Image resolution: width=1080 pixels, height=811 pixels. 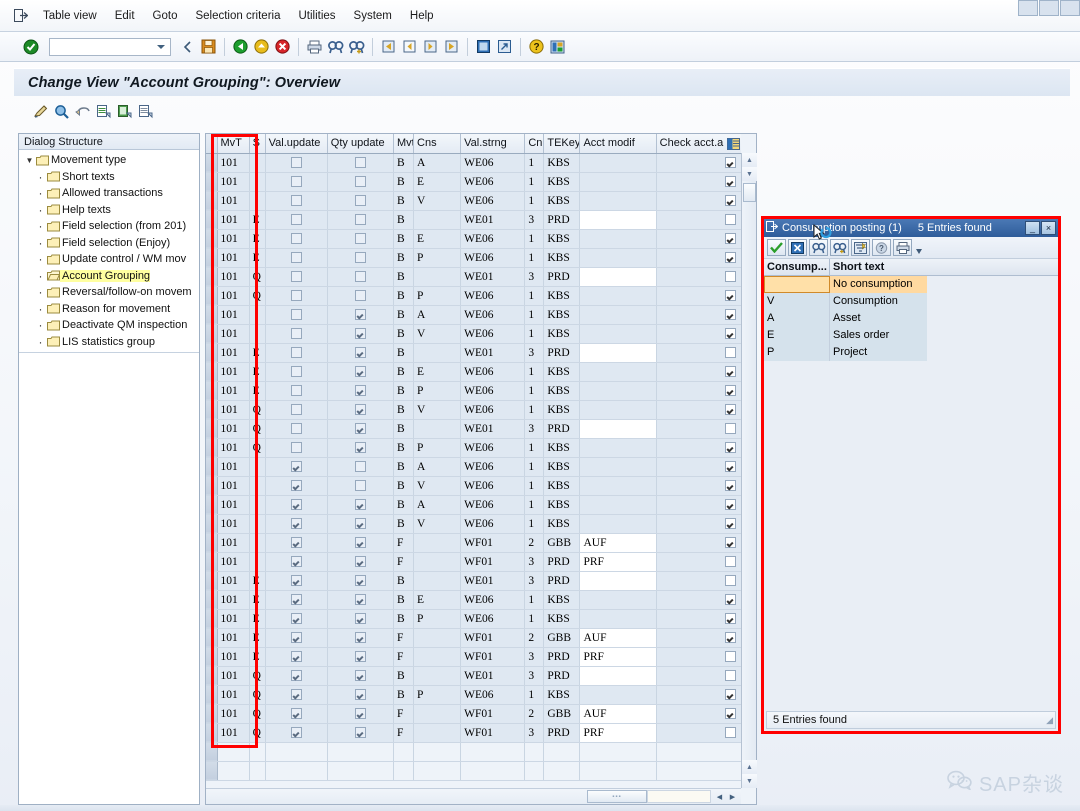 What do you see at coordinates (437, 600) in the screenshot?
I see `cell-cns: E` at bounding box center [437, 600].